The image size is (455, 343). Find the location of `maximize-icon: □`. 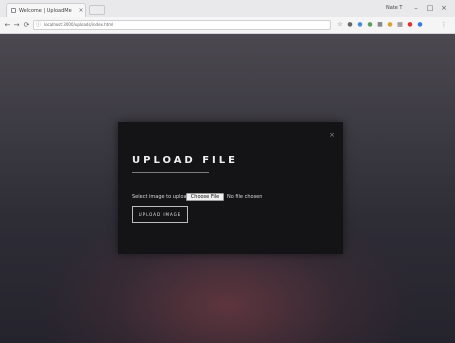

maximize-icon: □ is located at coordinates (430, 8).